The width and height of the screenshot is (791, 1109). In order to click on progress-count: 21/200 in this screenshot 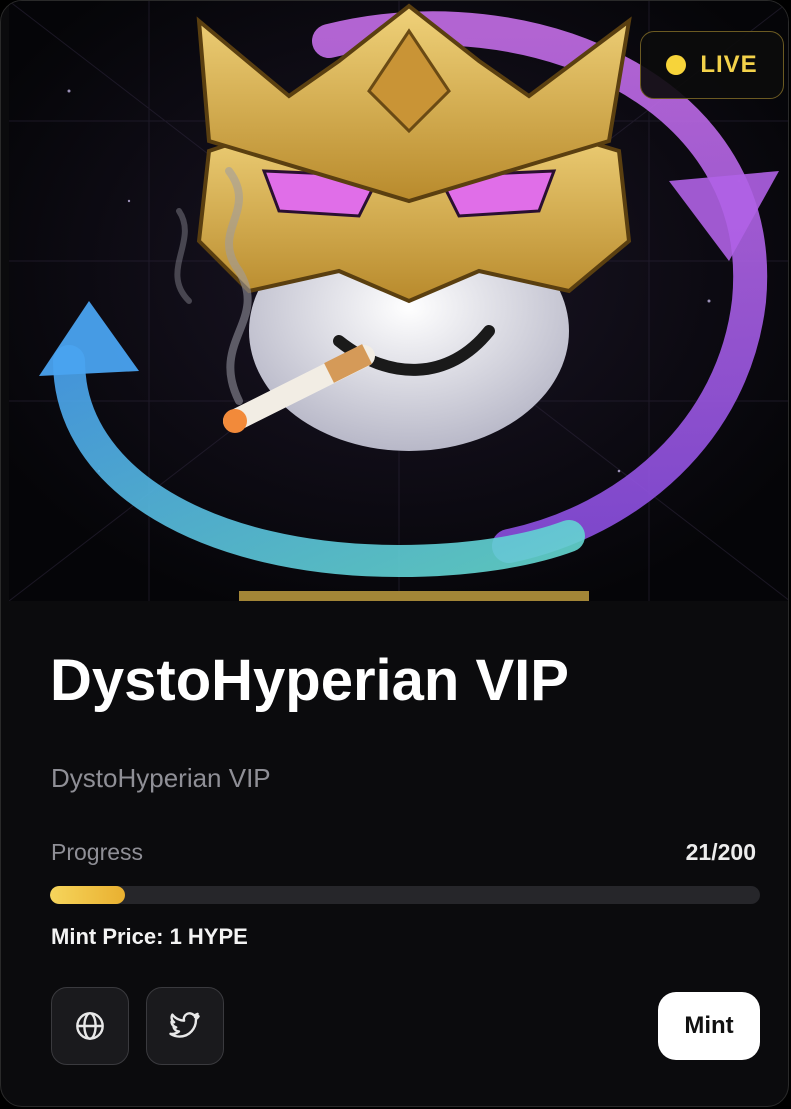, I will do `click(720, 852)`.